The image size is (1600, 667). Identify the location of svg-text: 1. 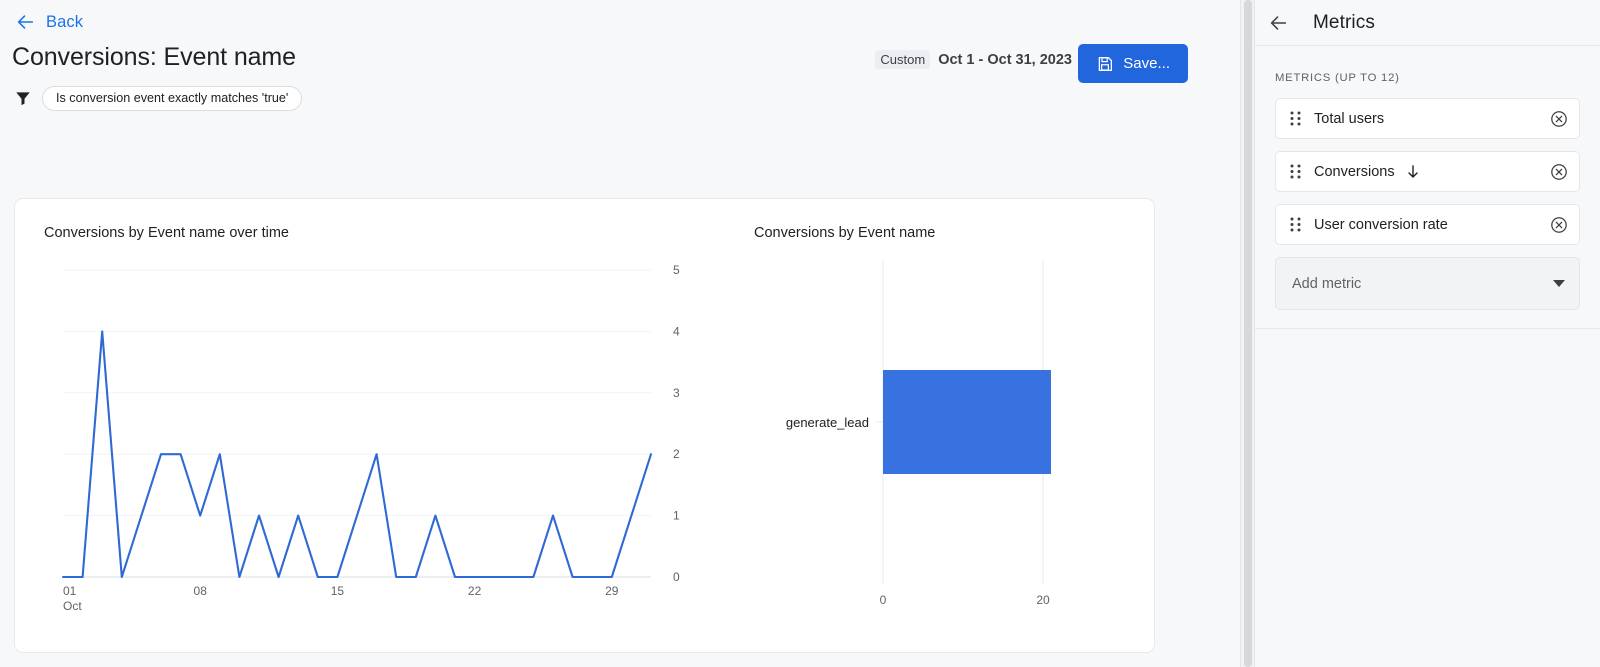
(676, 516).